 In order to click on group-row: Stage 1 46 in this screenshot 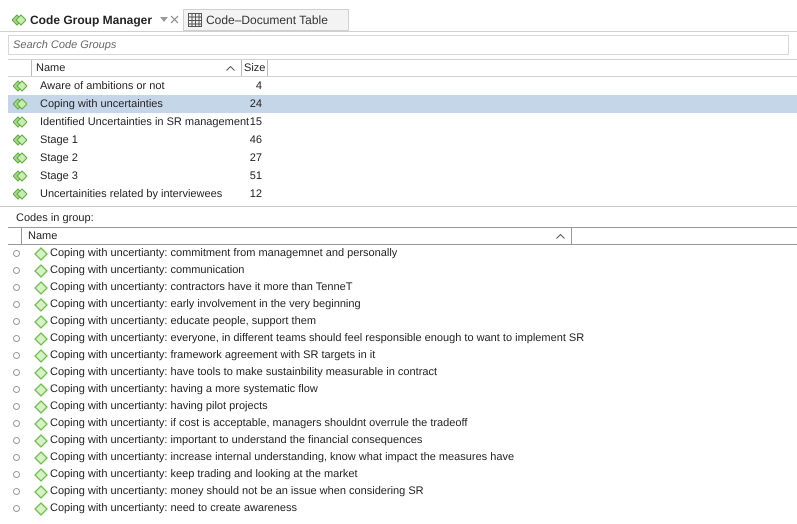, I will do `click(402, 140)`.